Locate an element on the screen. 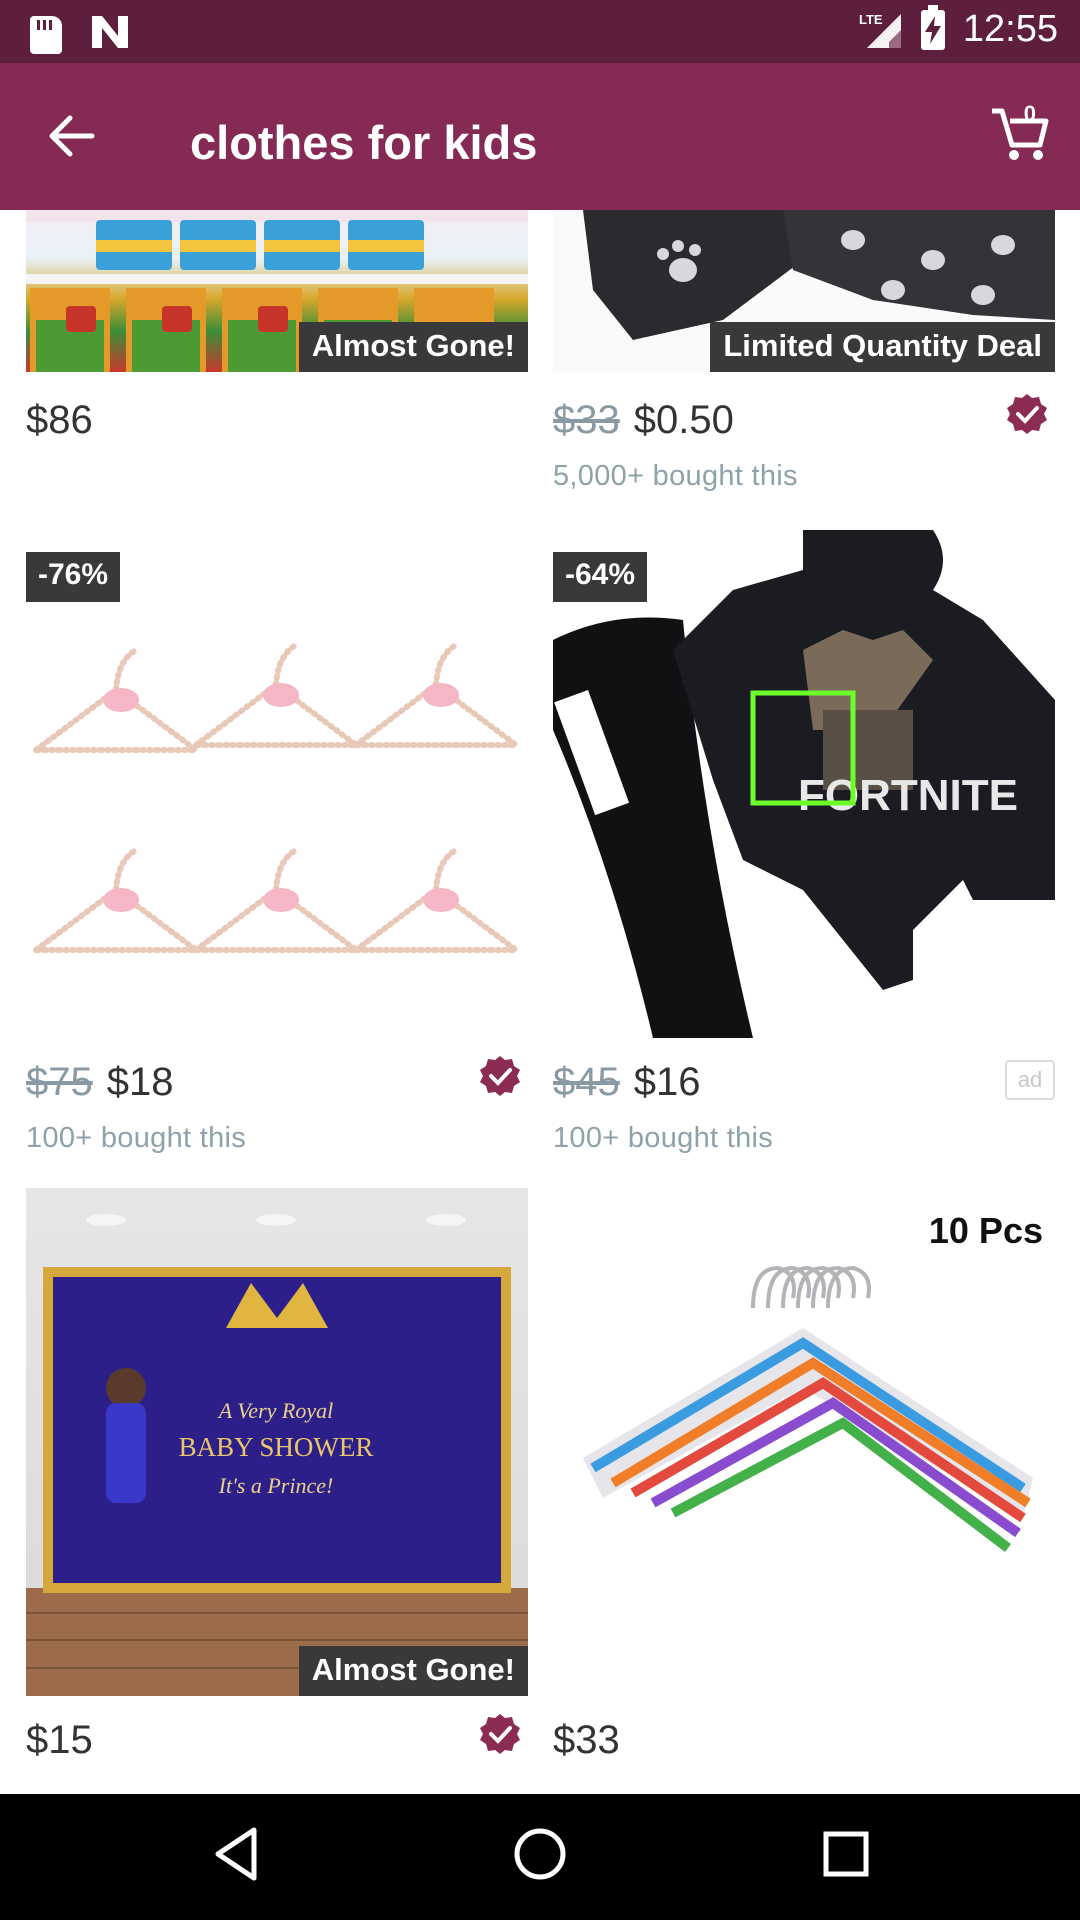  nav-recents-icon is located at coordinates (846, 1854).